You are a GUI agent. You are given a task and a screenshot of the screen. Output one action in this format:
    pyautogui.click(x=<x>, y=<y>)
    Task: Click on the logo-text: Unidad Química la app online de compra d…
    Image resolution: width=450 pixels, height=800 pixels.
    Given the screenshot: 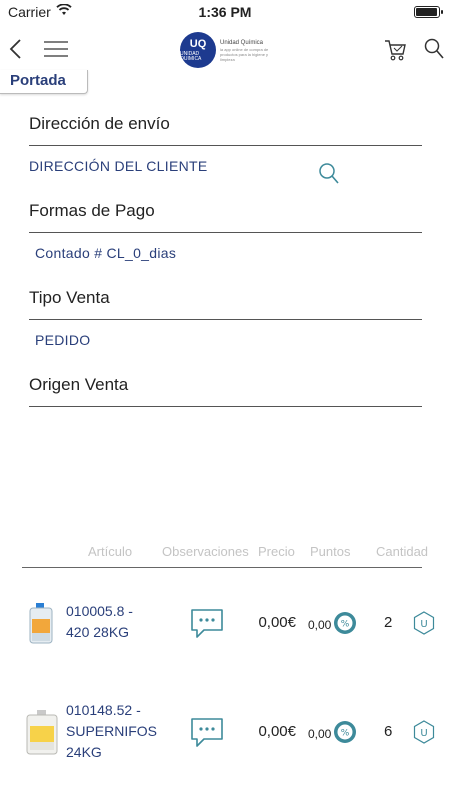 What is the action you would take?
    pyautogui.click(x=244, y=50)
    